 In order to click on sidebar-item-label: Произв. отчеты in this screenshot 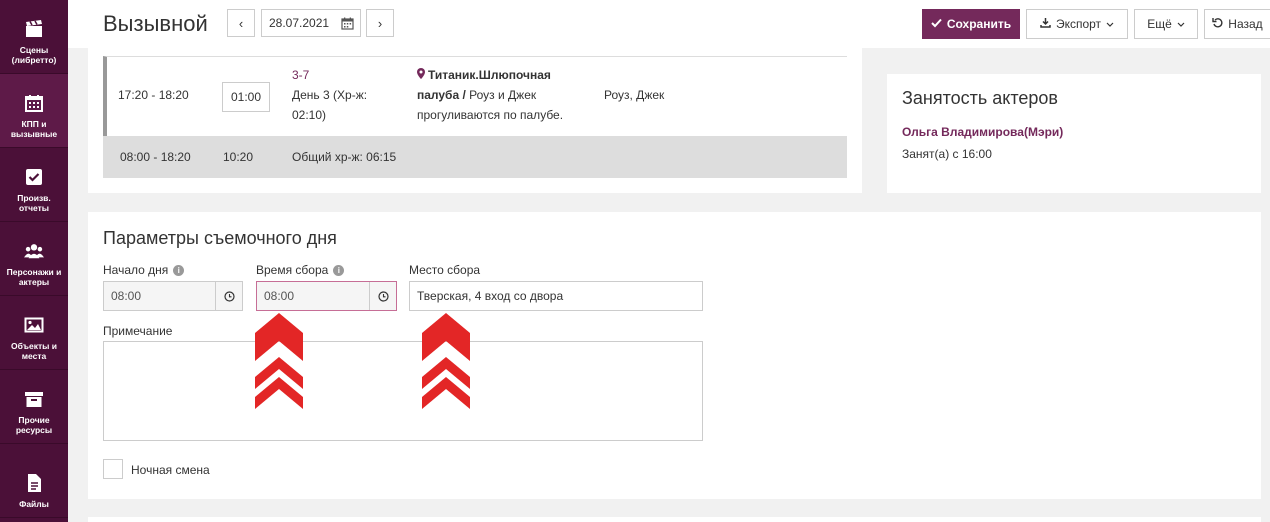, I will do `click(34, 203)`.